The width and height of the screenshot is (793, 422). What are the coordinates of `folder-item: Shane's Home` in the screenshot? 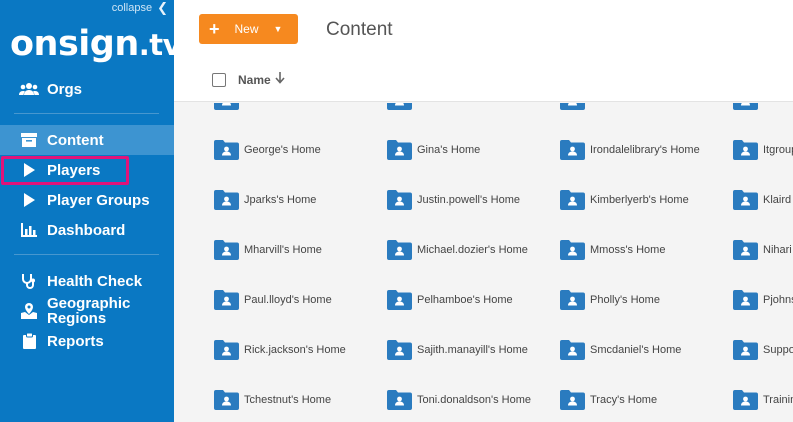 It's located at (294, 111).